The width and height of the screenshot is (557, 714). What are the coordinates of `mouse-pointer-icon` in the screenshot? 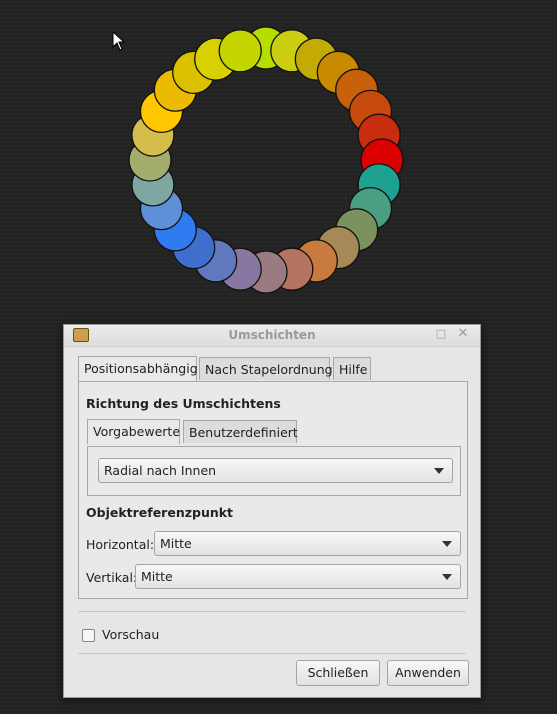 It's located at (119, 41).